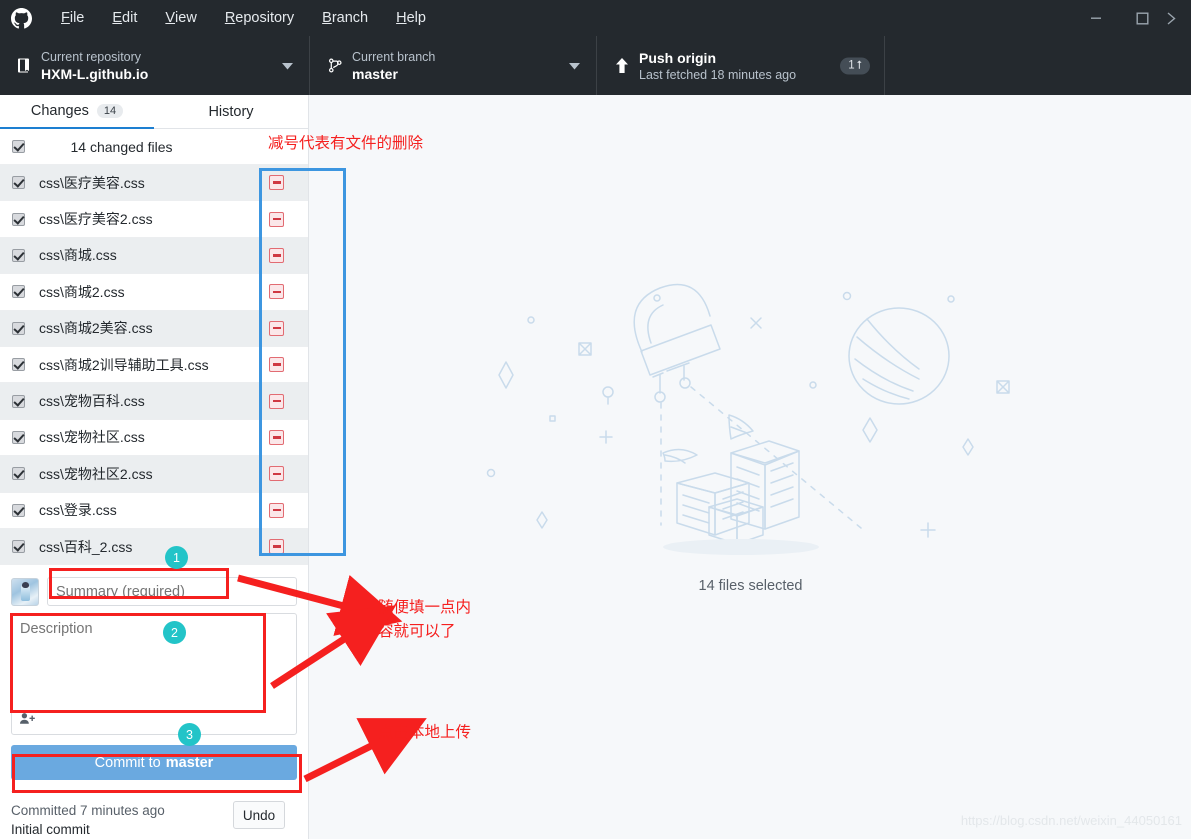 This screenshot has height=839, width=1191. What do you see at coordinates (82, 291) in the screenshot?
I see `file-name: css\商城2.css` at bounding box center [82, 291].